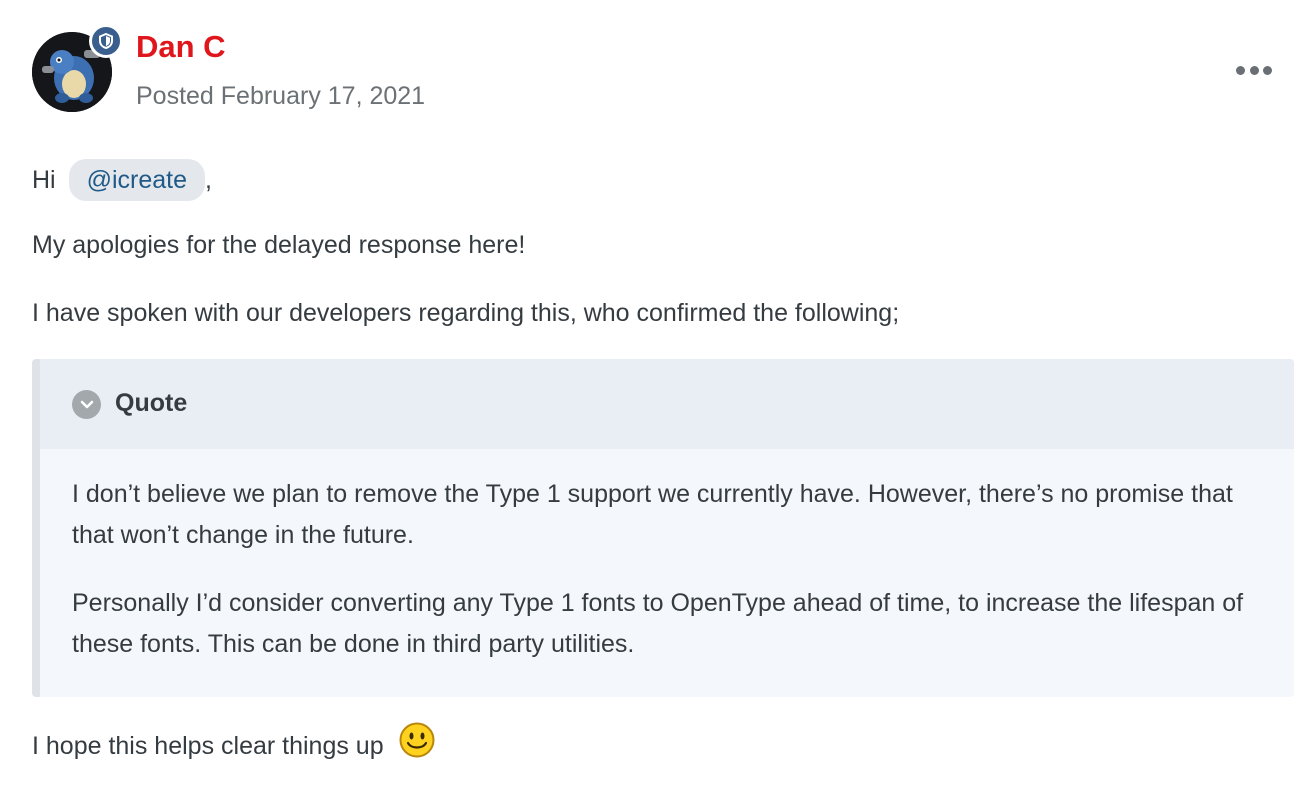 This screenshot has width=1316, height=786. Describe the element at coordinates (208, 180) in the screenshot. I see `greeting-suffix: ,` at that location.